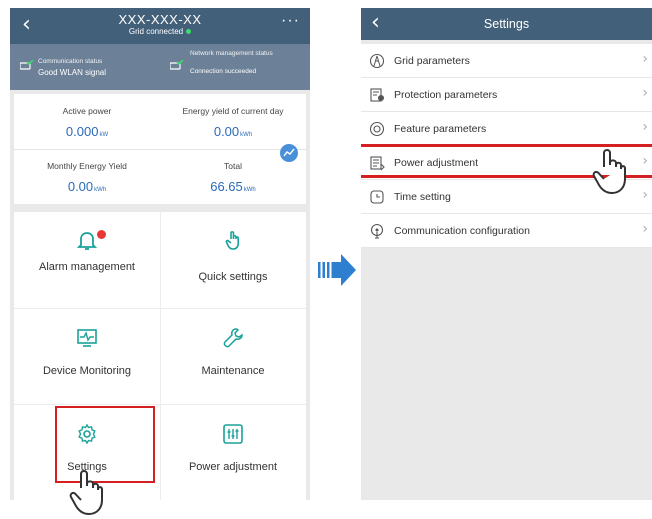 This screenshot has width=652, height=519. What do you see at coordinates (233, 452) in the screenshot?
I see `tile-power-adjustment: Power adjustment` at bounding box center [233, 452].